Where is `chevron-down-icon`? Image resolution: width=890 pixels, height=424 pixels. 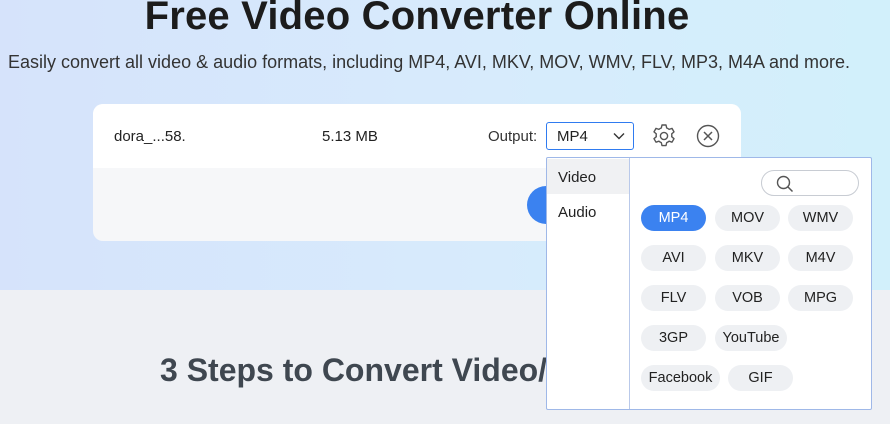
chevron-down-icon is located at coordinates (619, 136).